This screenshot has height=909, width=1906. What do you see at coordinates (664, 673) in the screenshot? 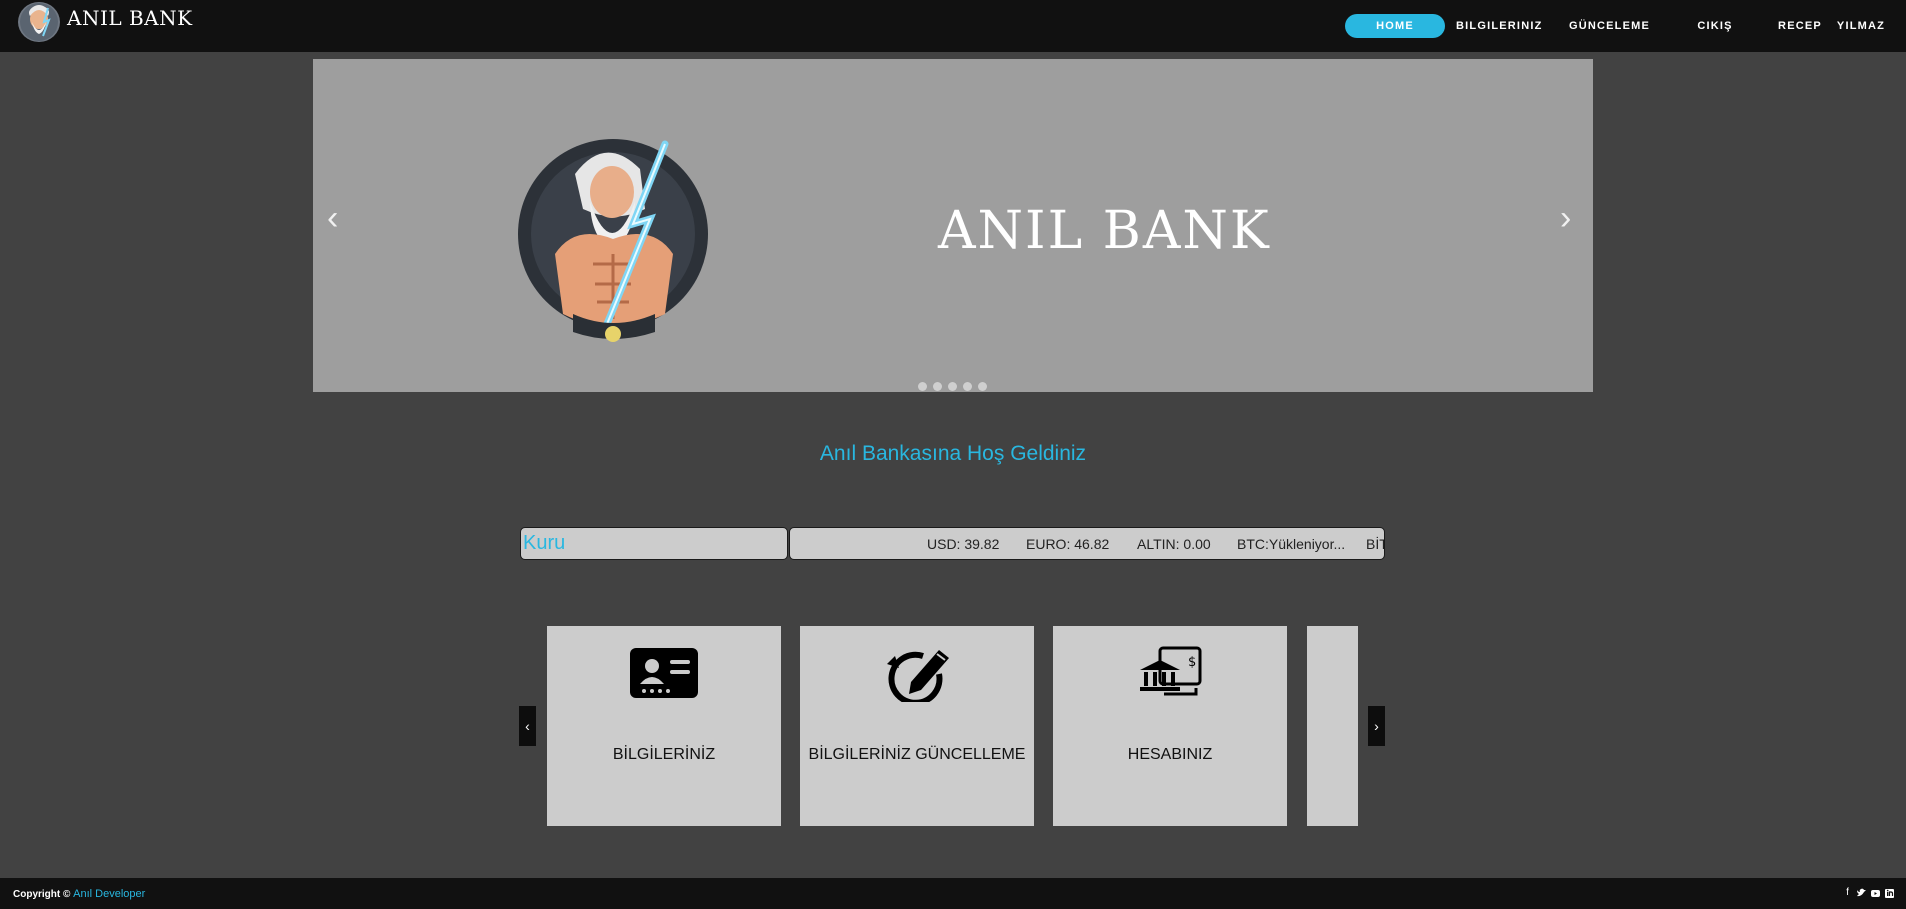
I see `id-card-icon` at bounding box center [664, 673].